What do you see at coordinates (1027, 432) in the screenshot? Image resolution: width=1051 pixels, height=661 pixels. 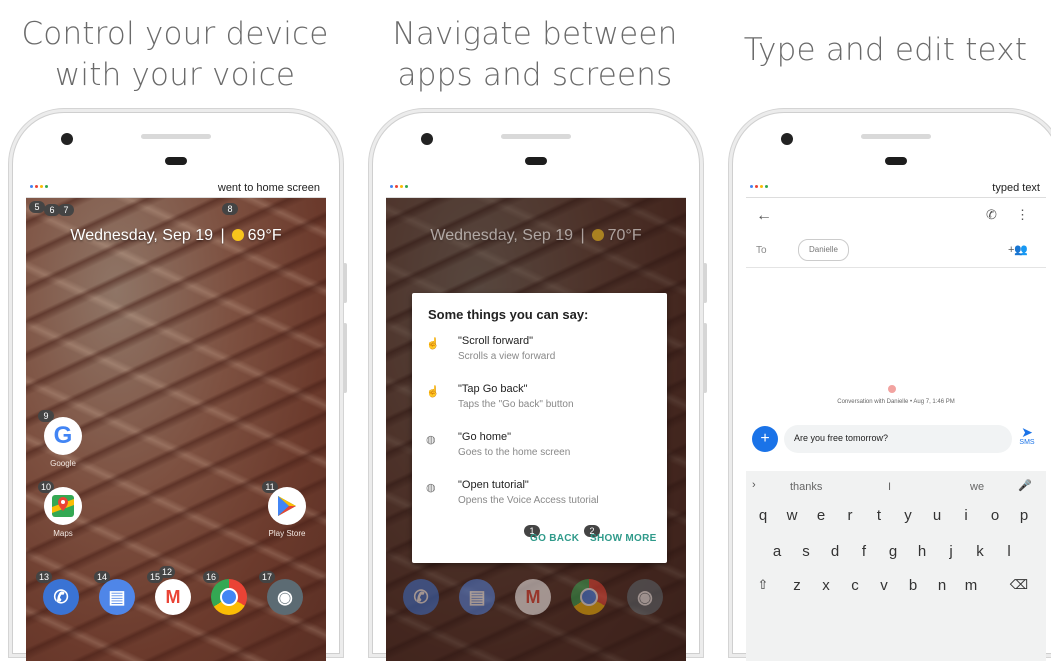 I see `send-icon: ➤` at bounding box center [1027, 432].